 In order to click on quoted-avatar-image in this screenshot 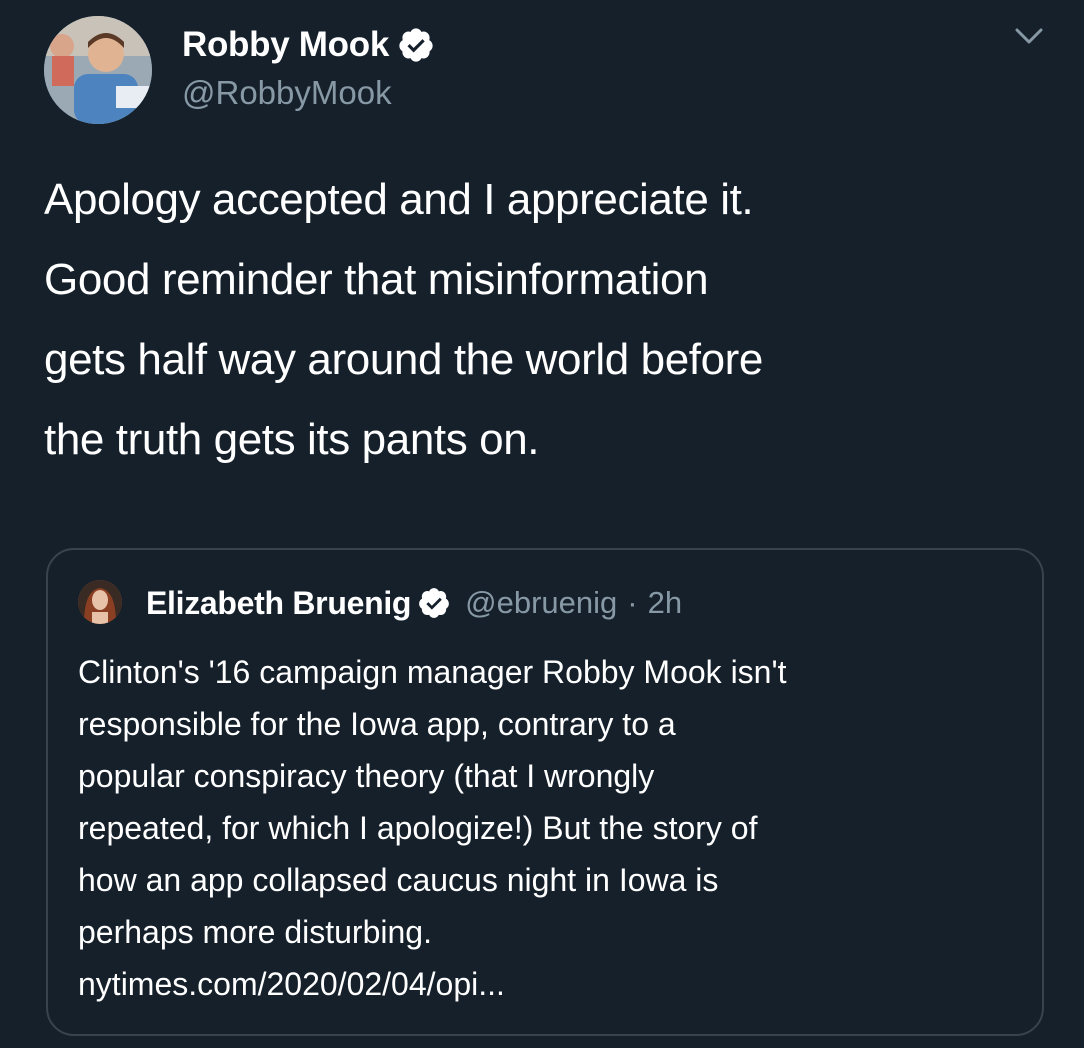, I will do `click(100, 602)`.